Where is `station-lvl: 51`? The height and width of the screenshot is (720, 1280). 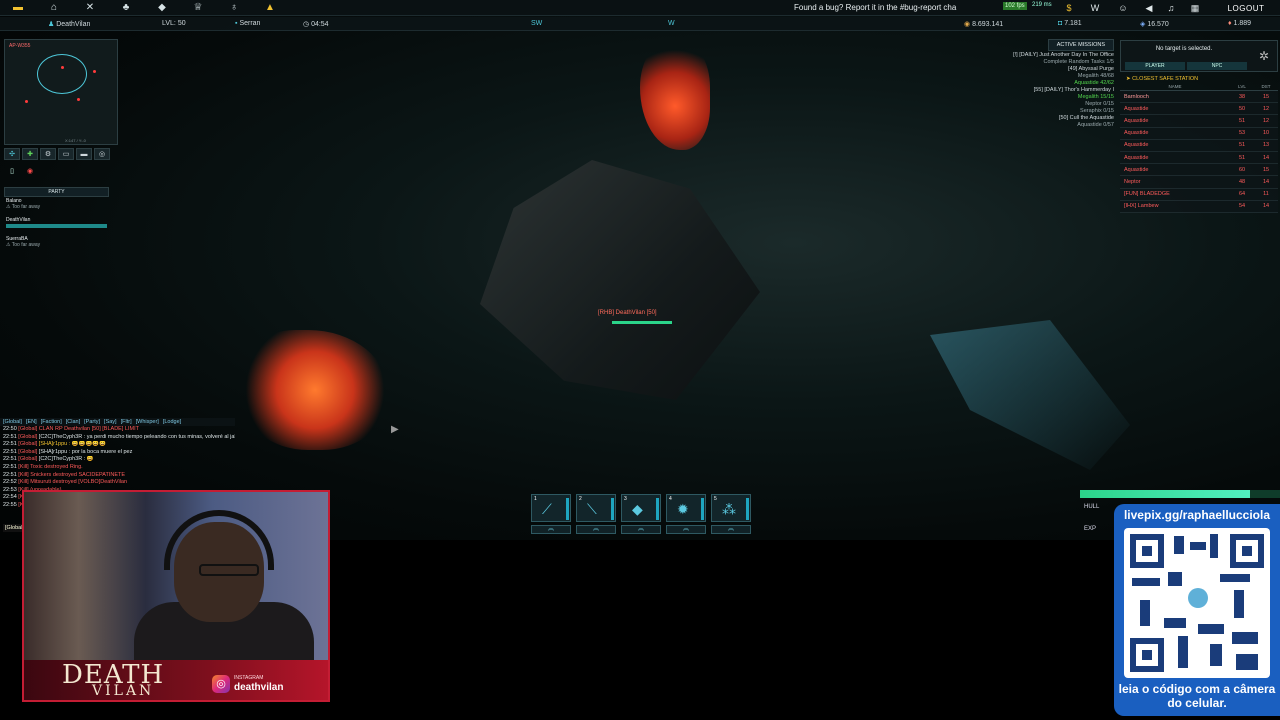 station-lvl: 51 is located at coordinates (1242, 145).